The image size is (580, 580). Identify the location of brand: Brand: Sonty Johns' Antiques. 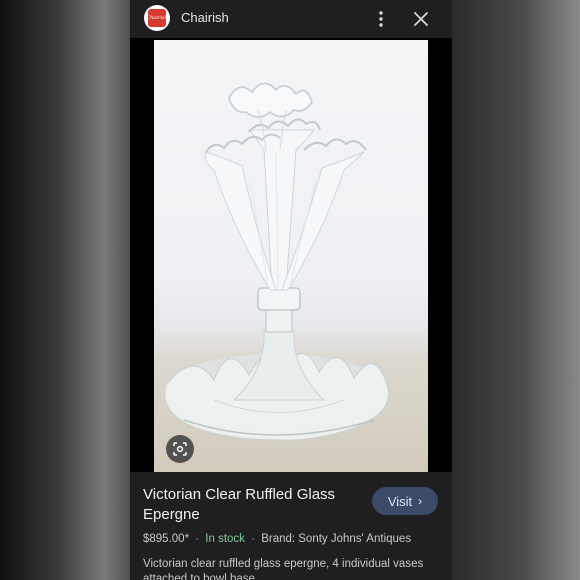
(336, 539).